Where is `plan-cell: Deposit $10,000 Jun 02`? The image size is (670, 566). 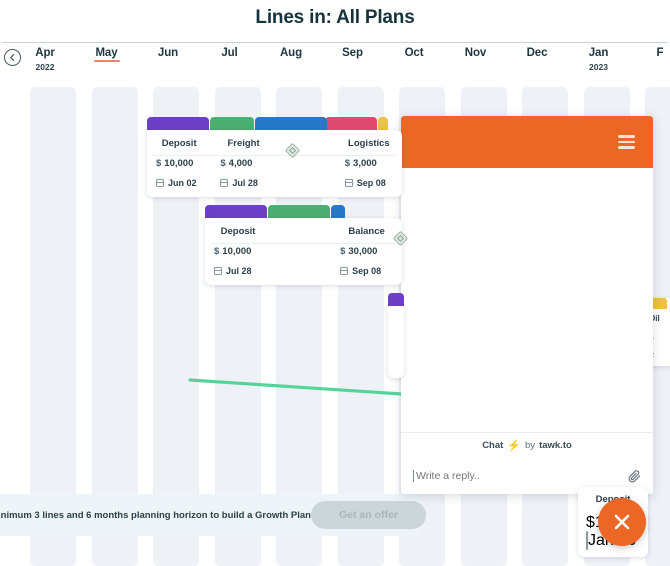
plan-cell: Deposit $10,000 Jun 02 is located at coordinates (179, 163).